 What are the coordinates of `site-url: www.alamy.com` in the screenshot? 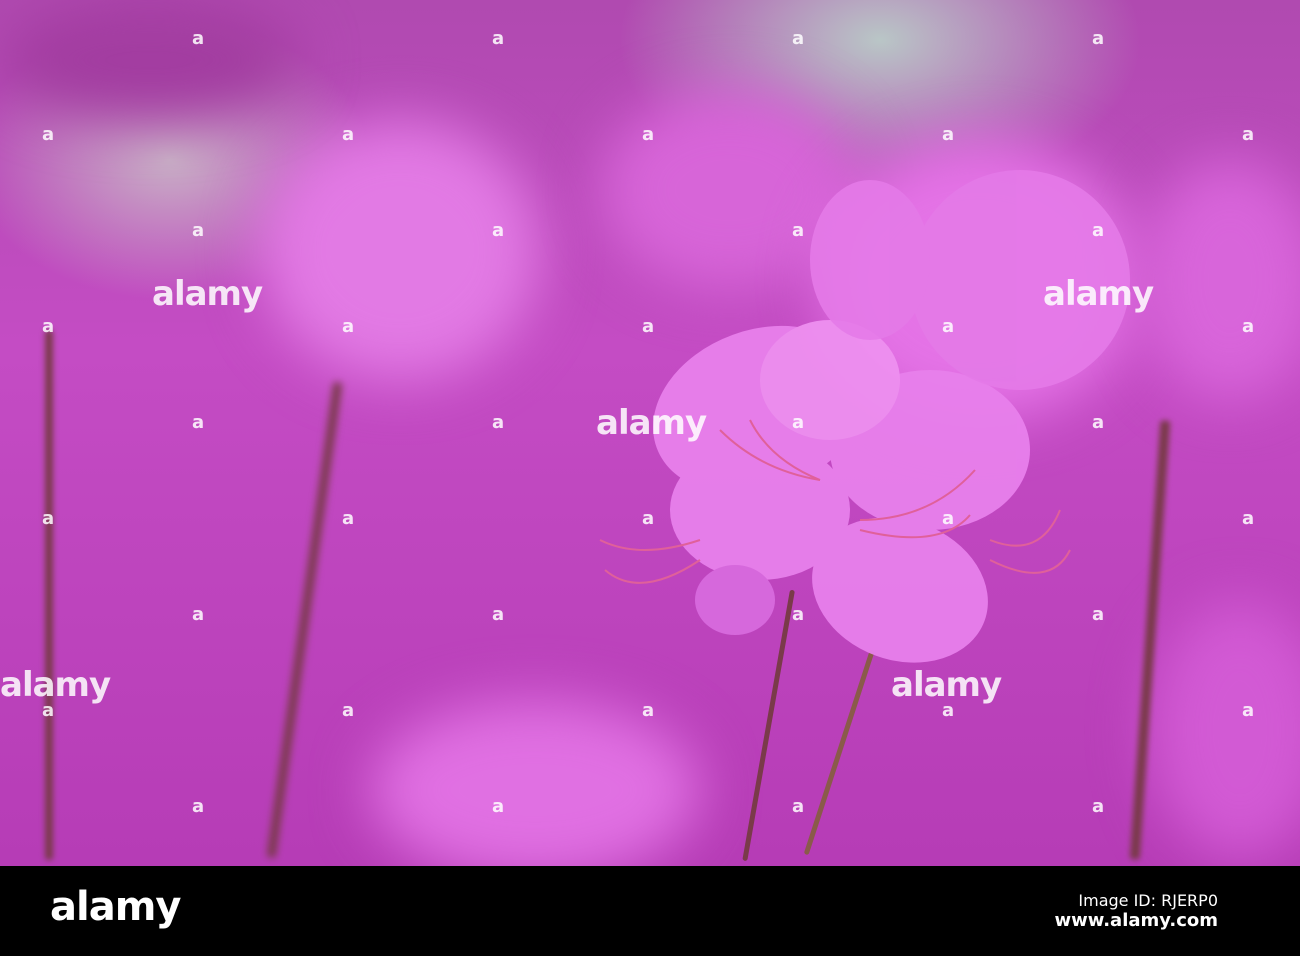 It's located at (1136, 920).